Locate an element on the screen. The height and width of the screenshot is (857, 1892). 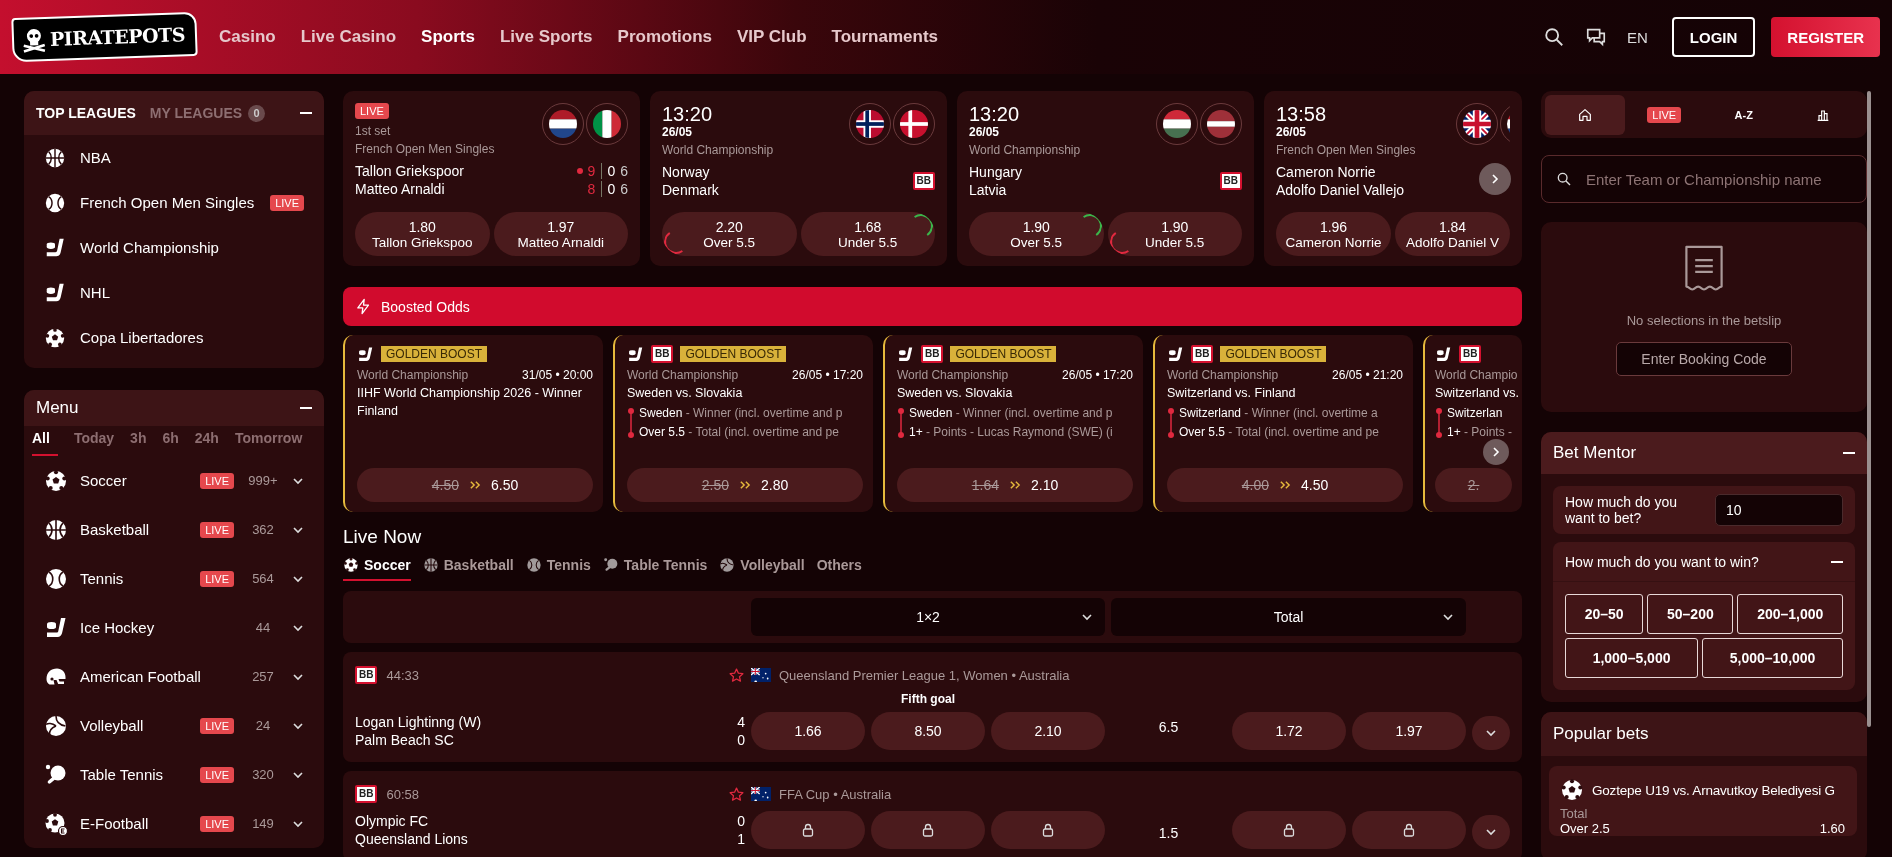
login-button: LOGIN is located at coordinates (1713, 37).